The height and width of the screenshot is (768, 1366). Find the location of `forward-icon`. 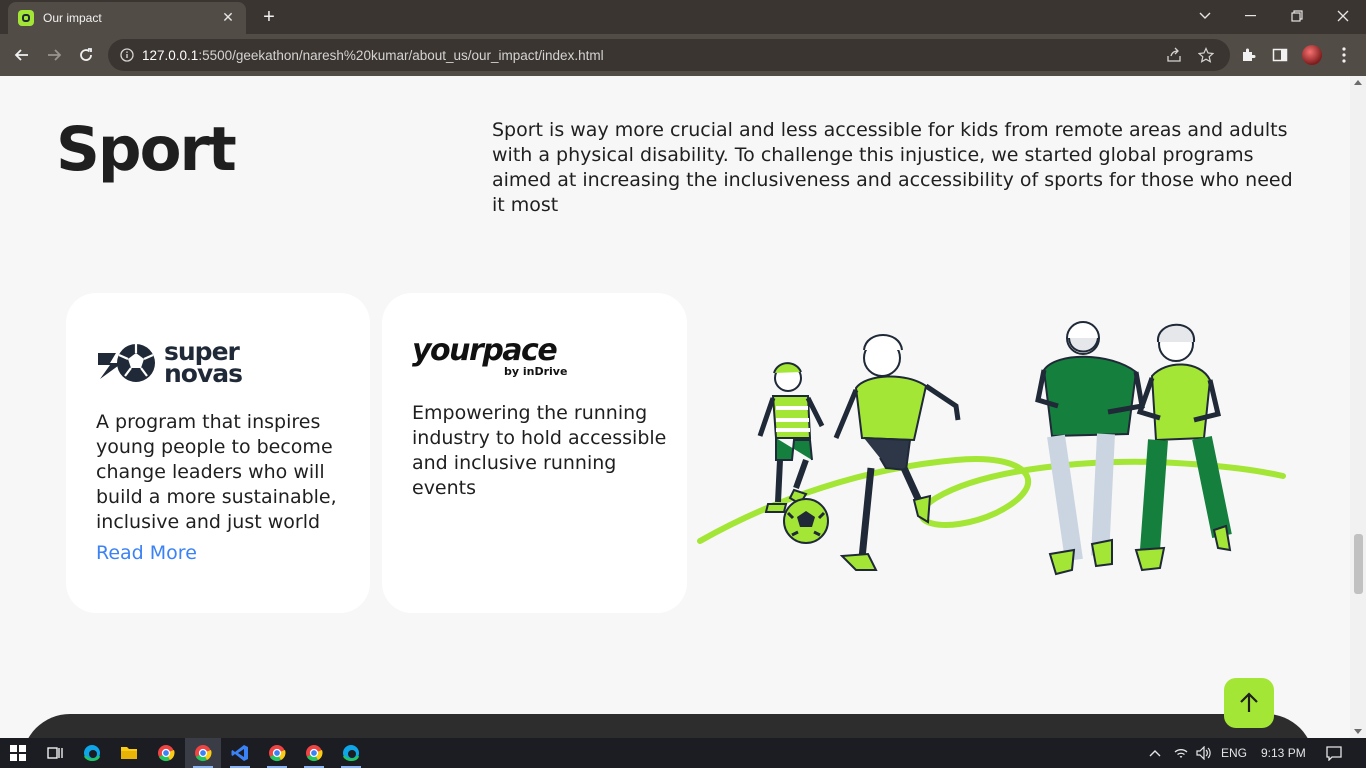

forward-icon is located at coordinates (54, 55).